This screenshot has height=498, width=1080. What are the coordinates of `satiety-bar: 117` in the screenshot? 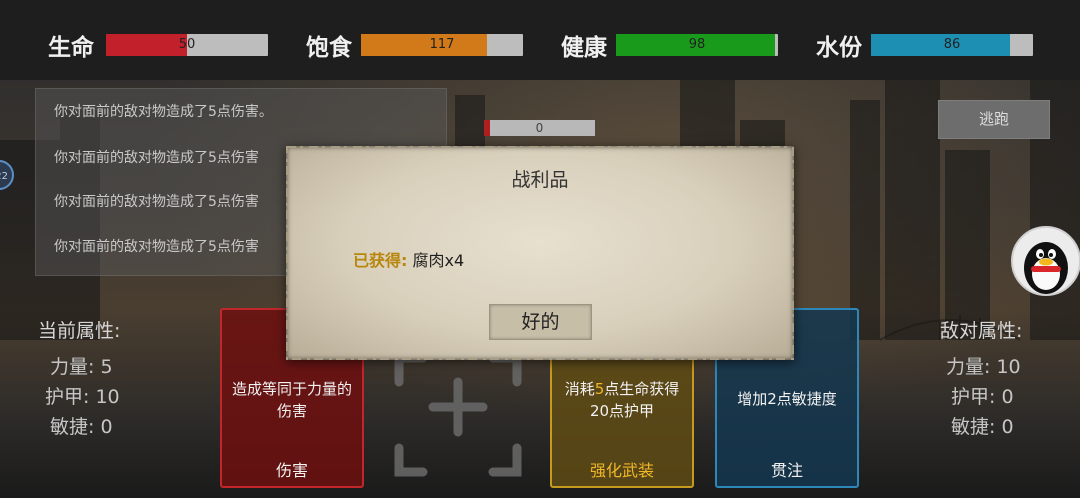 It's located at (442, 45).